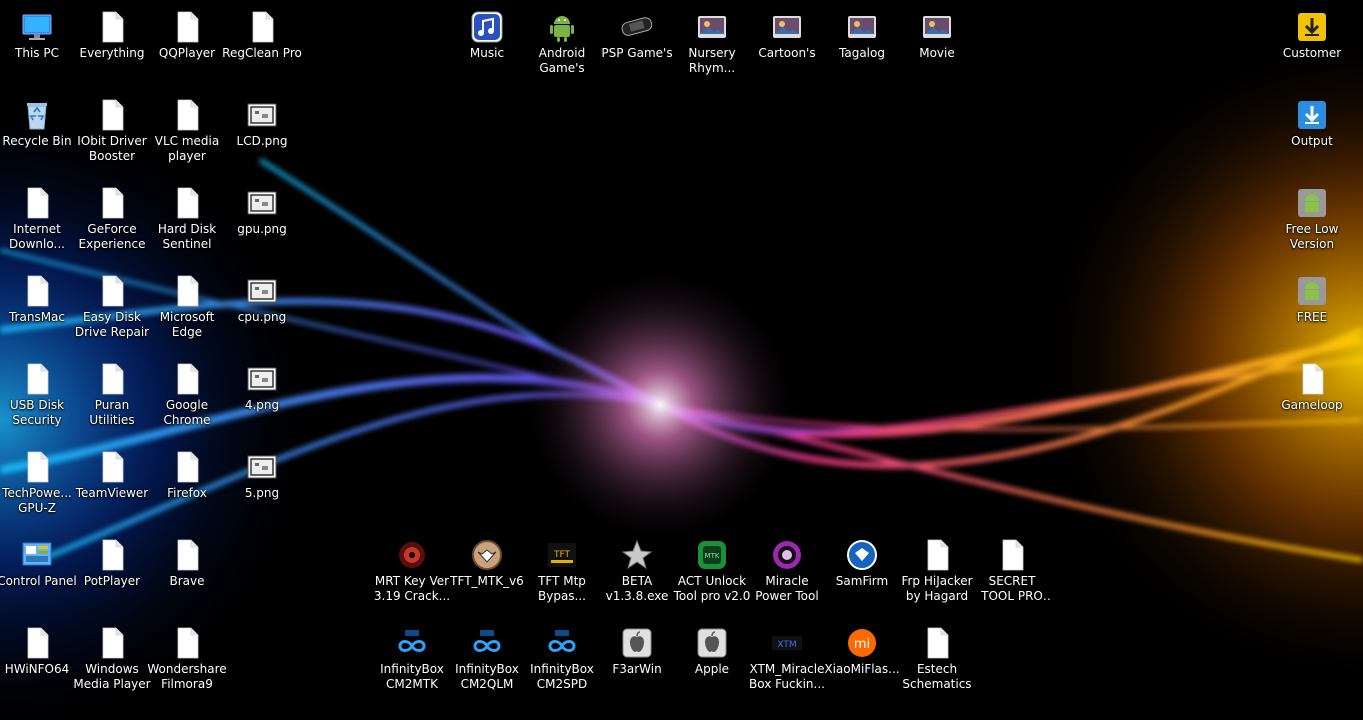 This screenshot has width=1363, height=720. I want to click on desktop-icon: TransMac, so click(37, 312).